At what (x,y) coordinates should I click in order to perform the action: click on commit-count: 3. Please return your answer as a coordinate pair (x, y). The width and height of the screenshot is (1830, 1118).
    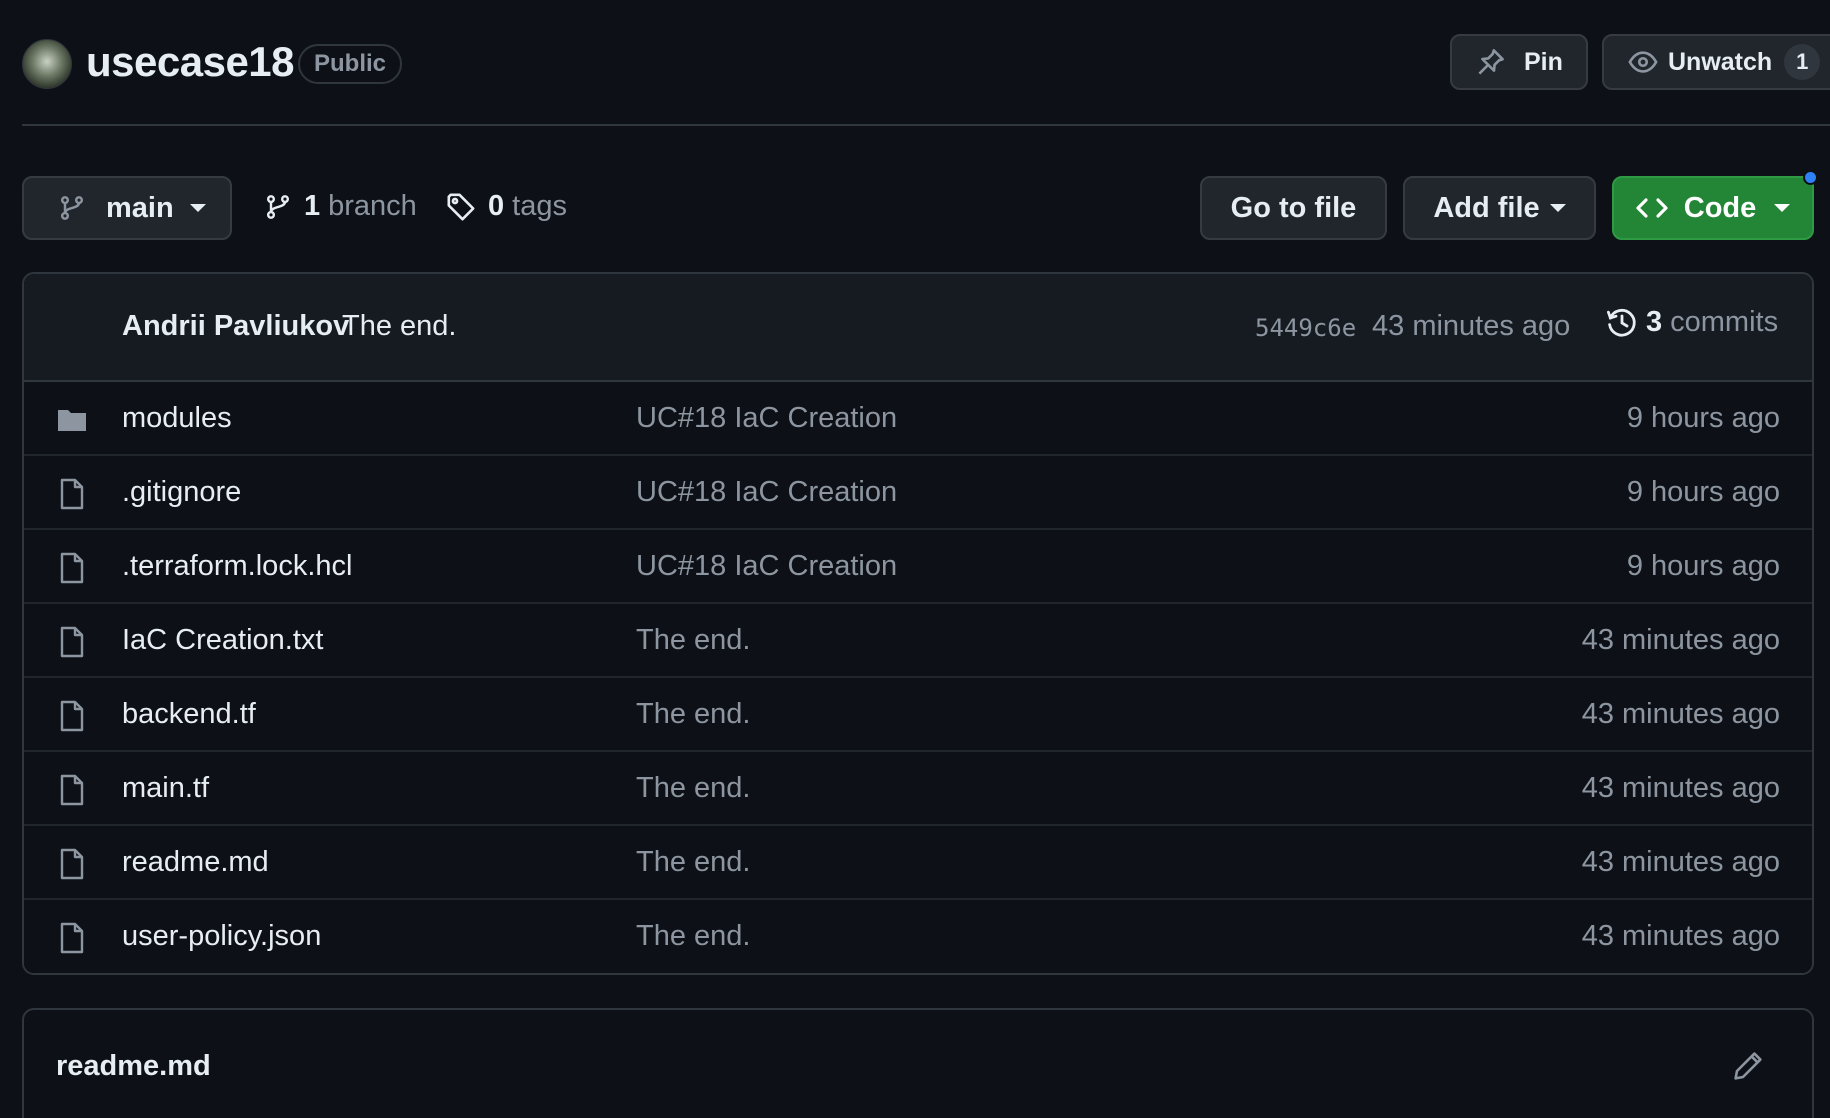
    Looking at the image, I should click on (1654, 322).